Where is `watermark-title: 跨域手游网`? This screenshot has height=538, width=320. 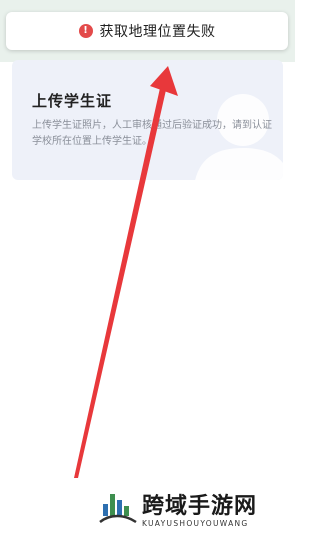
watermark-title: 跨域手游网 is located at coordinates (200, 506).